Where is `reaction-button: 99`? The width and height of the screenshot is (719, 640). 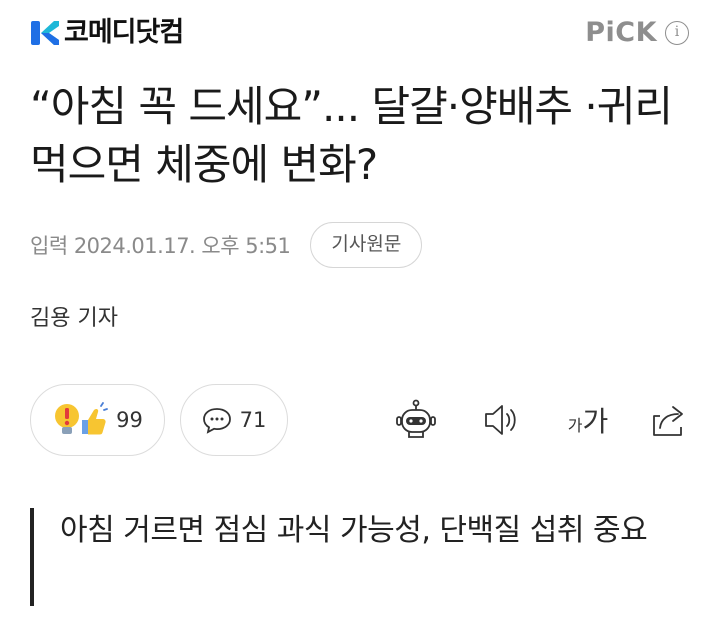 reaction-button: 99 is located at coordinates (97, 420).